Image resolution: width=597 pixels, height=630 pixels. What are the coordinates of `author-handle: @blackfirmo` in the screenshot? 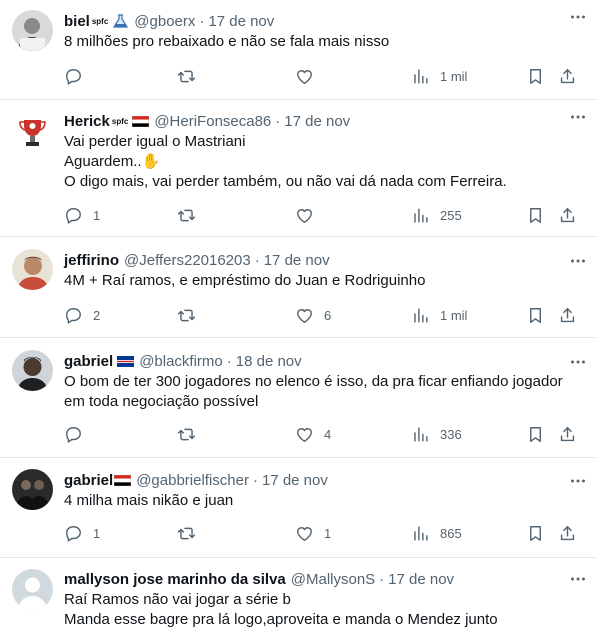 It's located at (181, 361).